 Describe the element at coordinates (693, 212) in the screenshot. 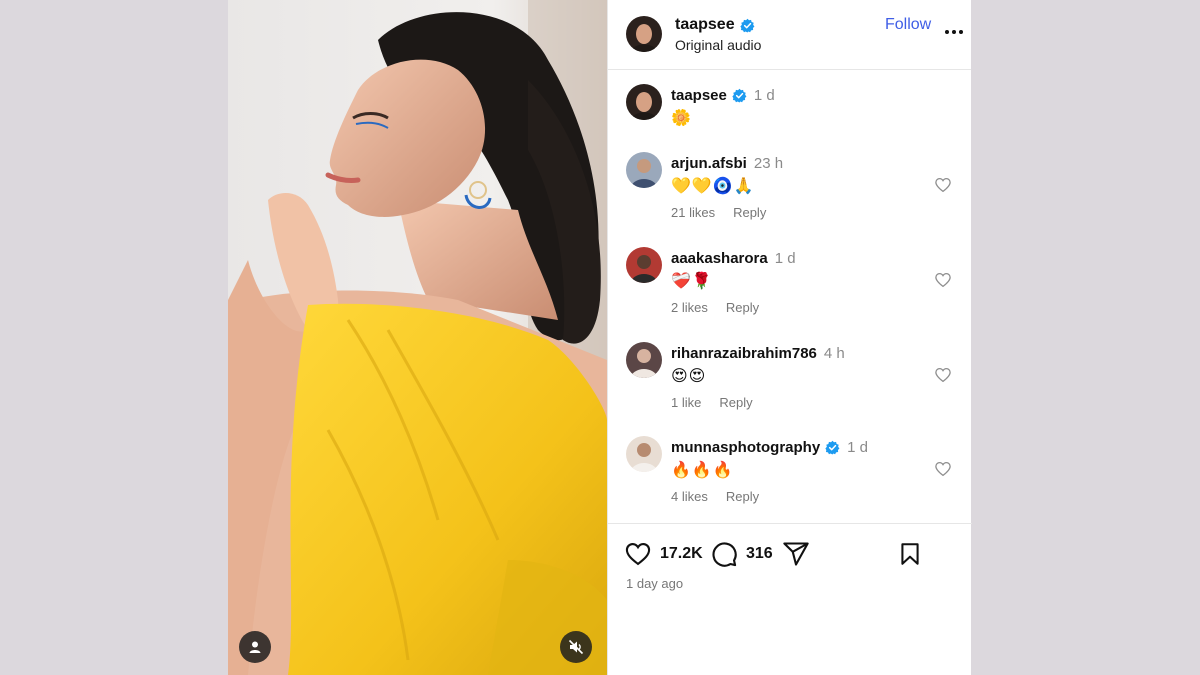

I see `comment-likes: 21 likes` at that location.